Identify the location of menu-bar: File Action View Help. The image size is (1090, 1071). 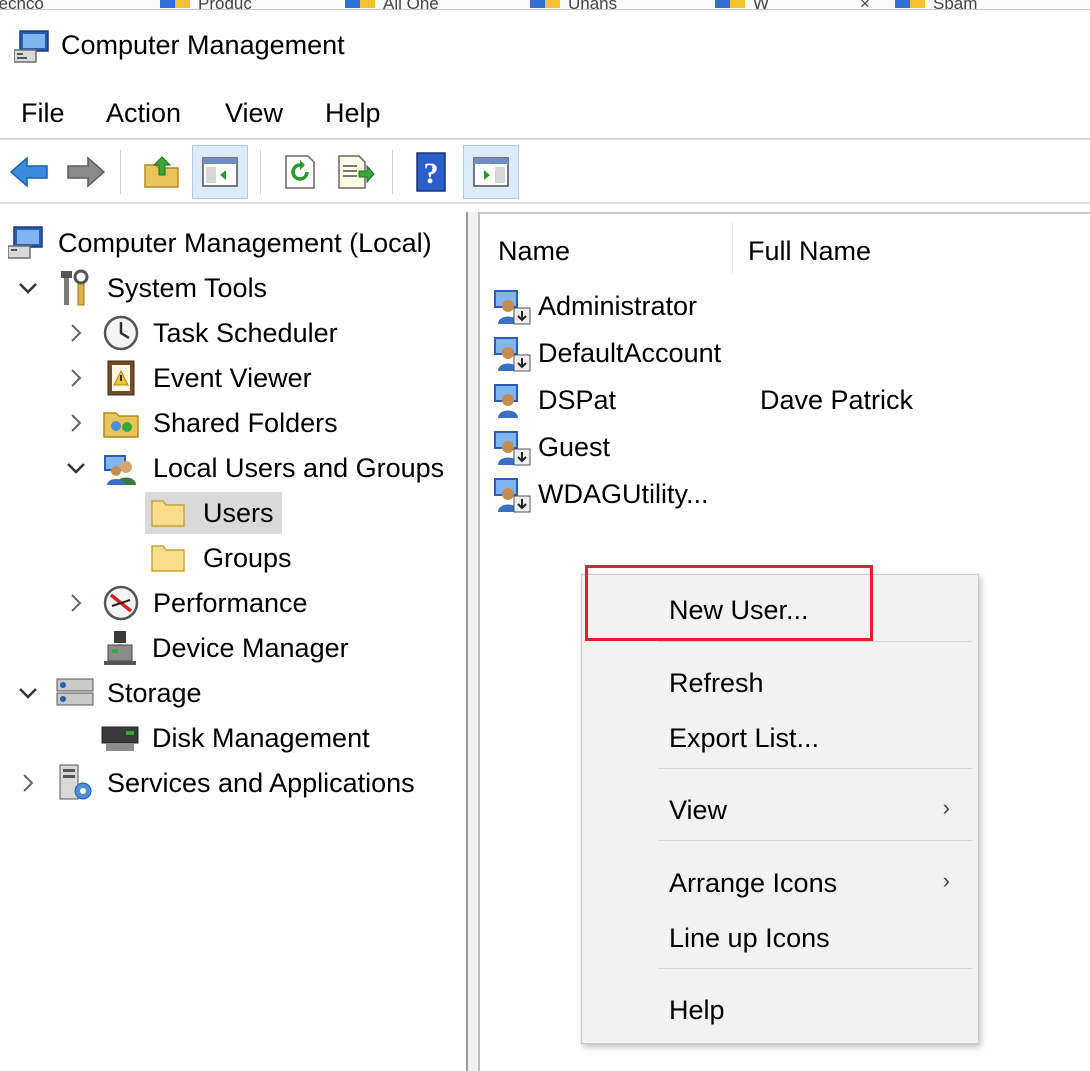
(545, 114).